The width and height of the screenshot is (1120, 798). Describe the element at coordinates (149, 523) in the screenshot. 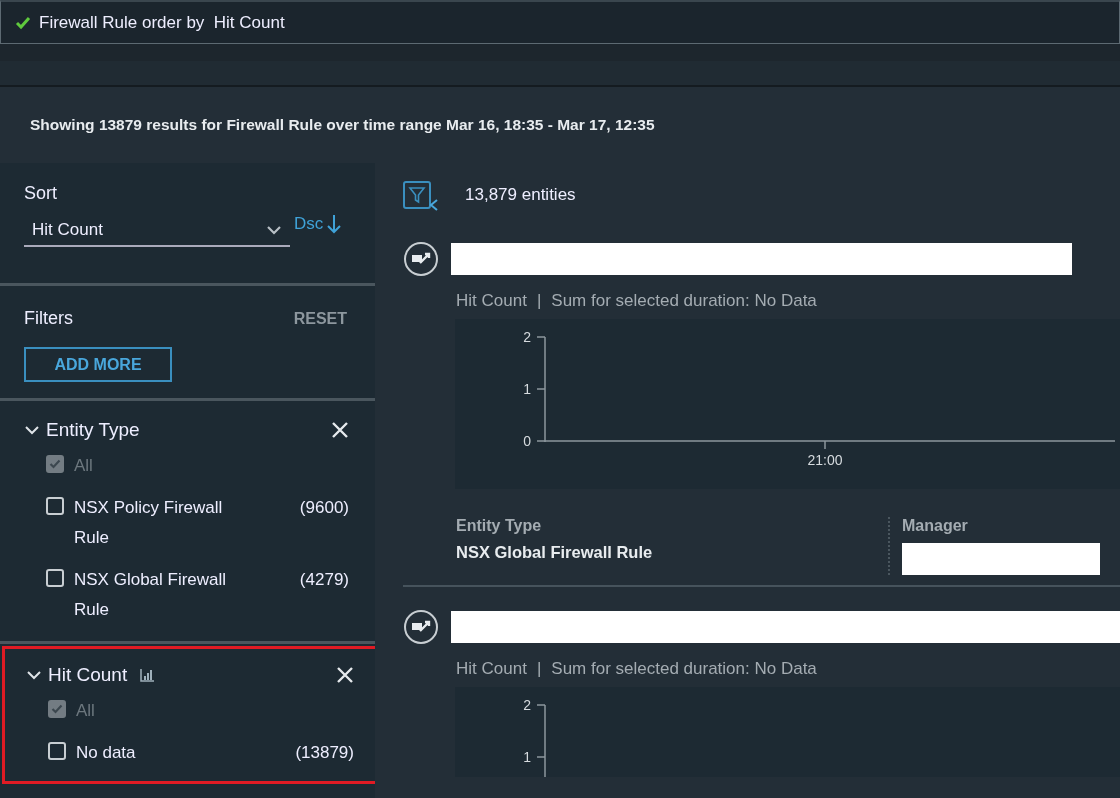

I see `option-label: NSX Policy Firewall Rule` at that location.